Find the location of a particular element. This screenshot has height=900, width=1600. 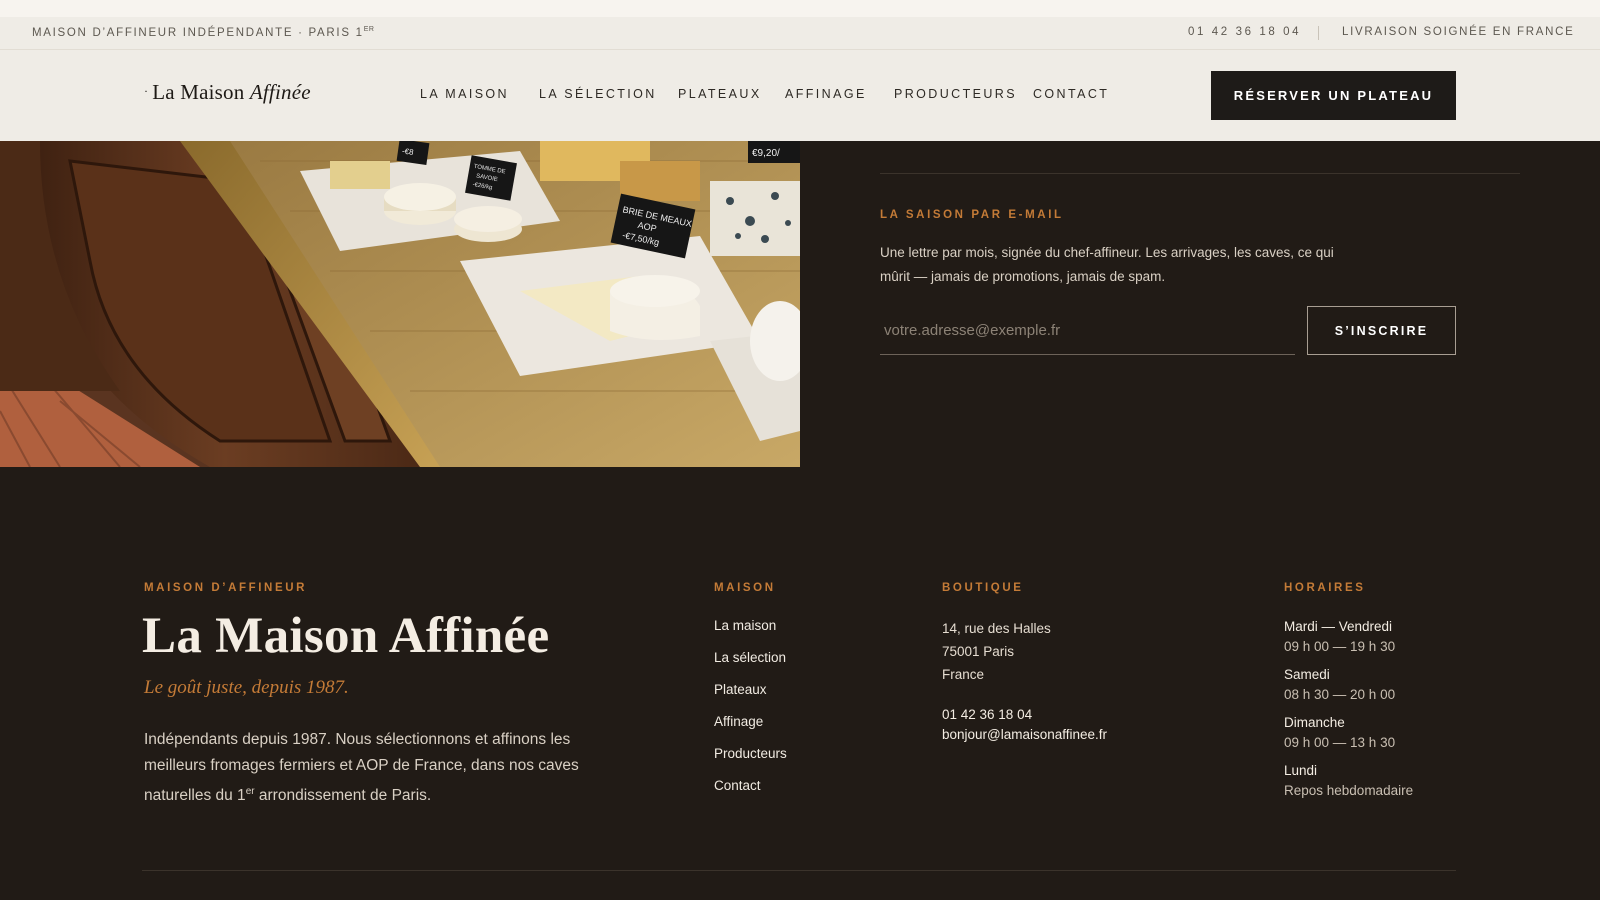

footer-link-item: Plateaux is located at coordinates (750, 697).